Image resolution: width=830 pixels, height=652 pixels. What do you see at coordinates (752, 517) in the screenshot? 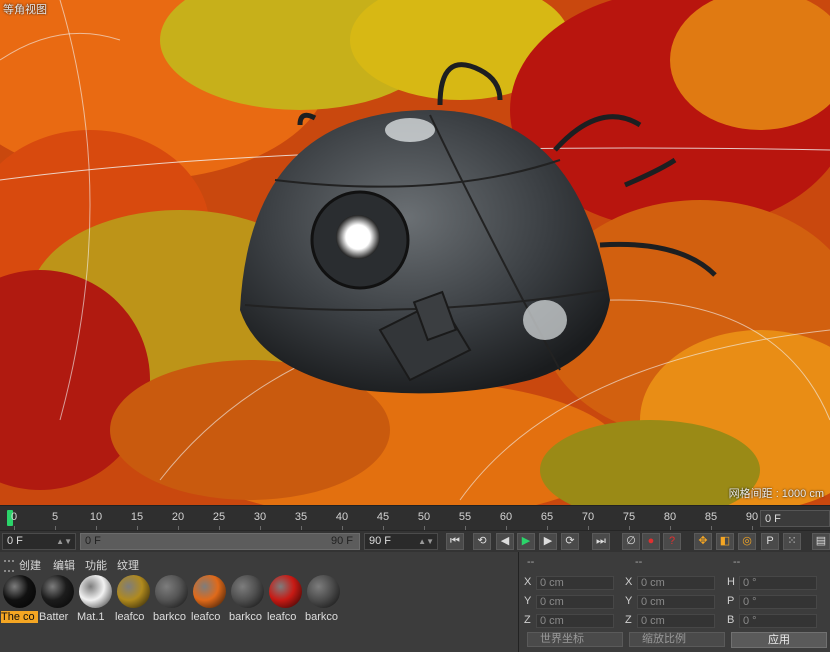
I see `timeline-tick-label: 90` at bounding box center [752, 517].